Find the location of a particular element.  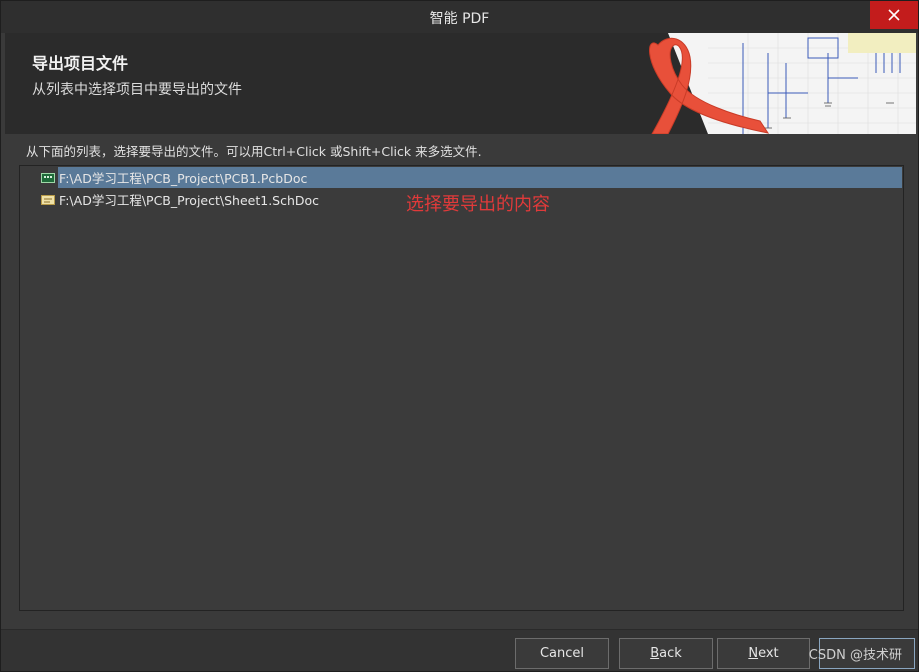

file-list-item: F:\AD学习工程\PCB_Project\PCB1.PcbDoc is located at coordinates (461, 177).